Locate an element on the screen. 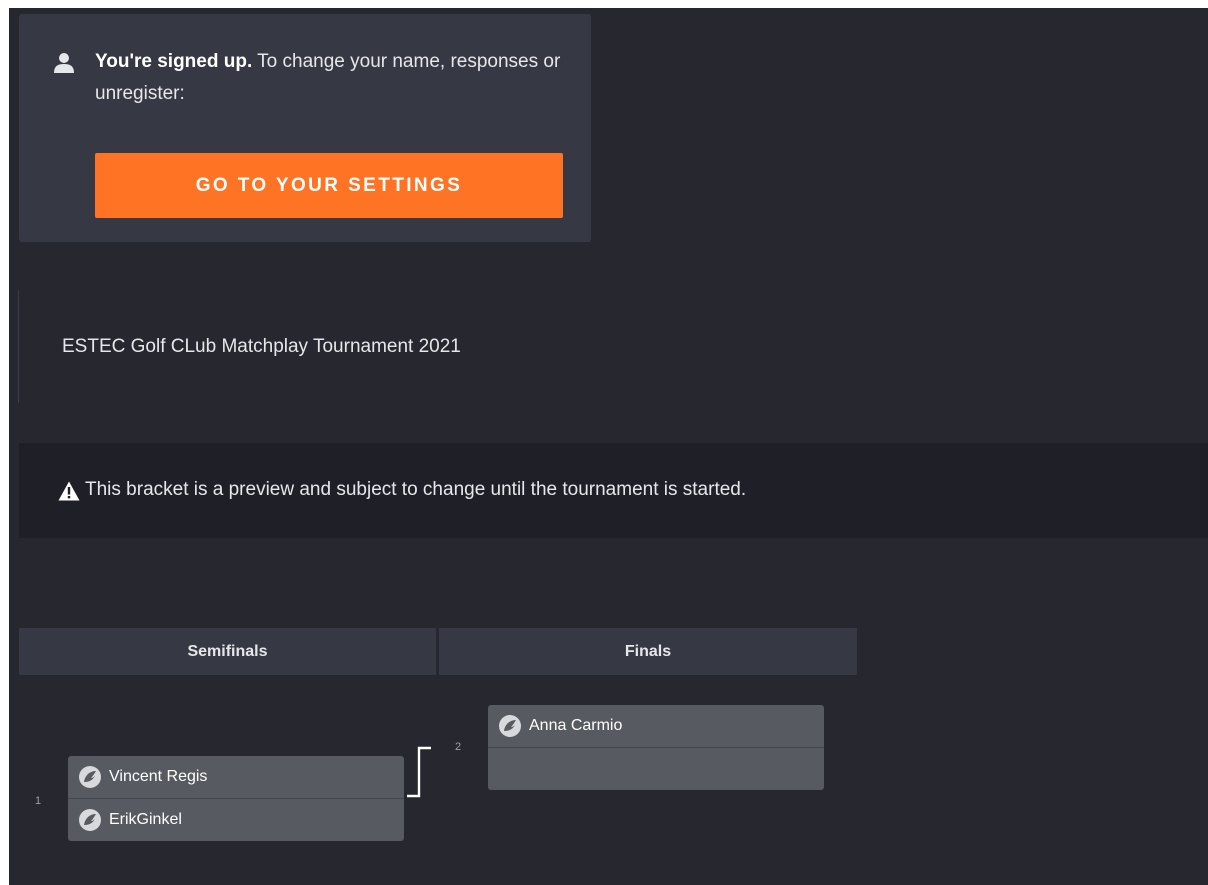 This screenshot has height=885, width=1208. player-name: Vincent Regis is located at coordinates (158, 776).